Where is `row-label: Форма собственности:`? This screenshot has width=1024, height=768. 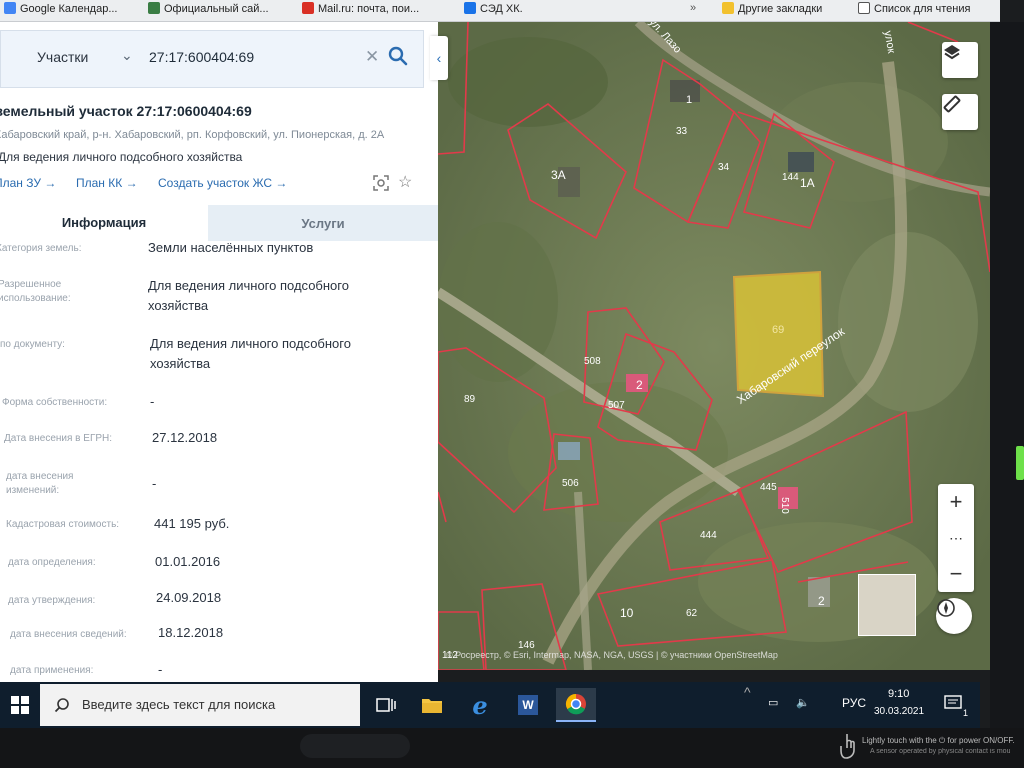 row-label: Форма собственности: is located at coordinates (55, 402).